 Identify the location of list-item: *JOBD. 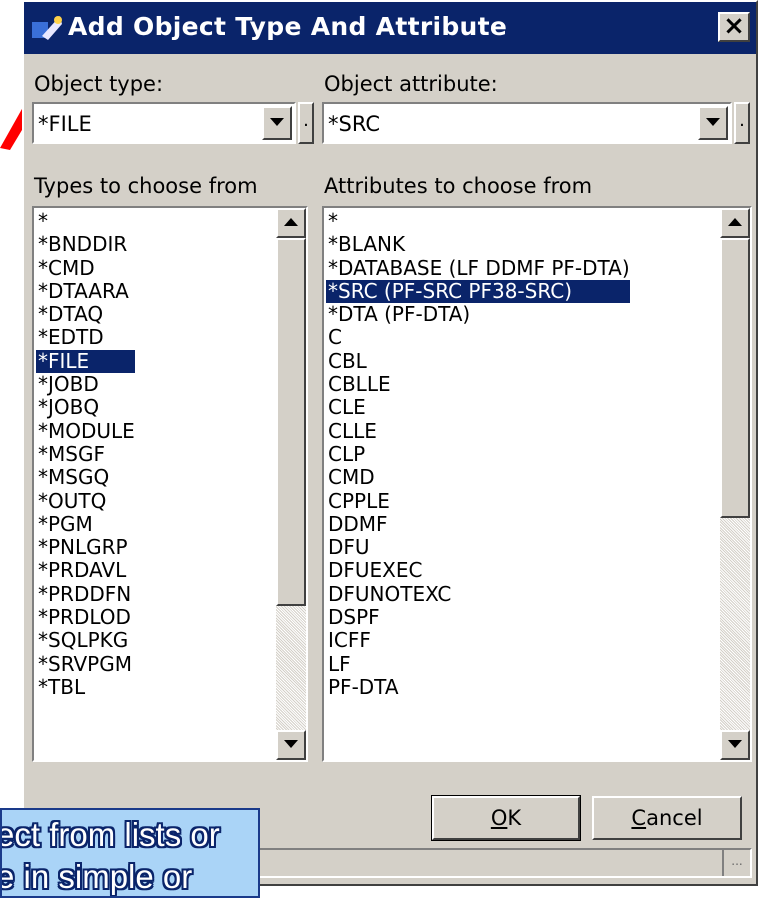
(85, 384).